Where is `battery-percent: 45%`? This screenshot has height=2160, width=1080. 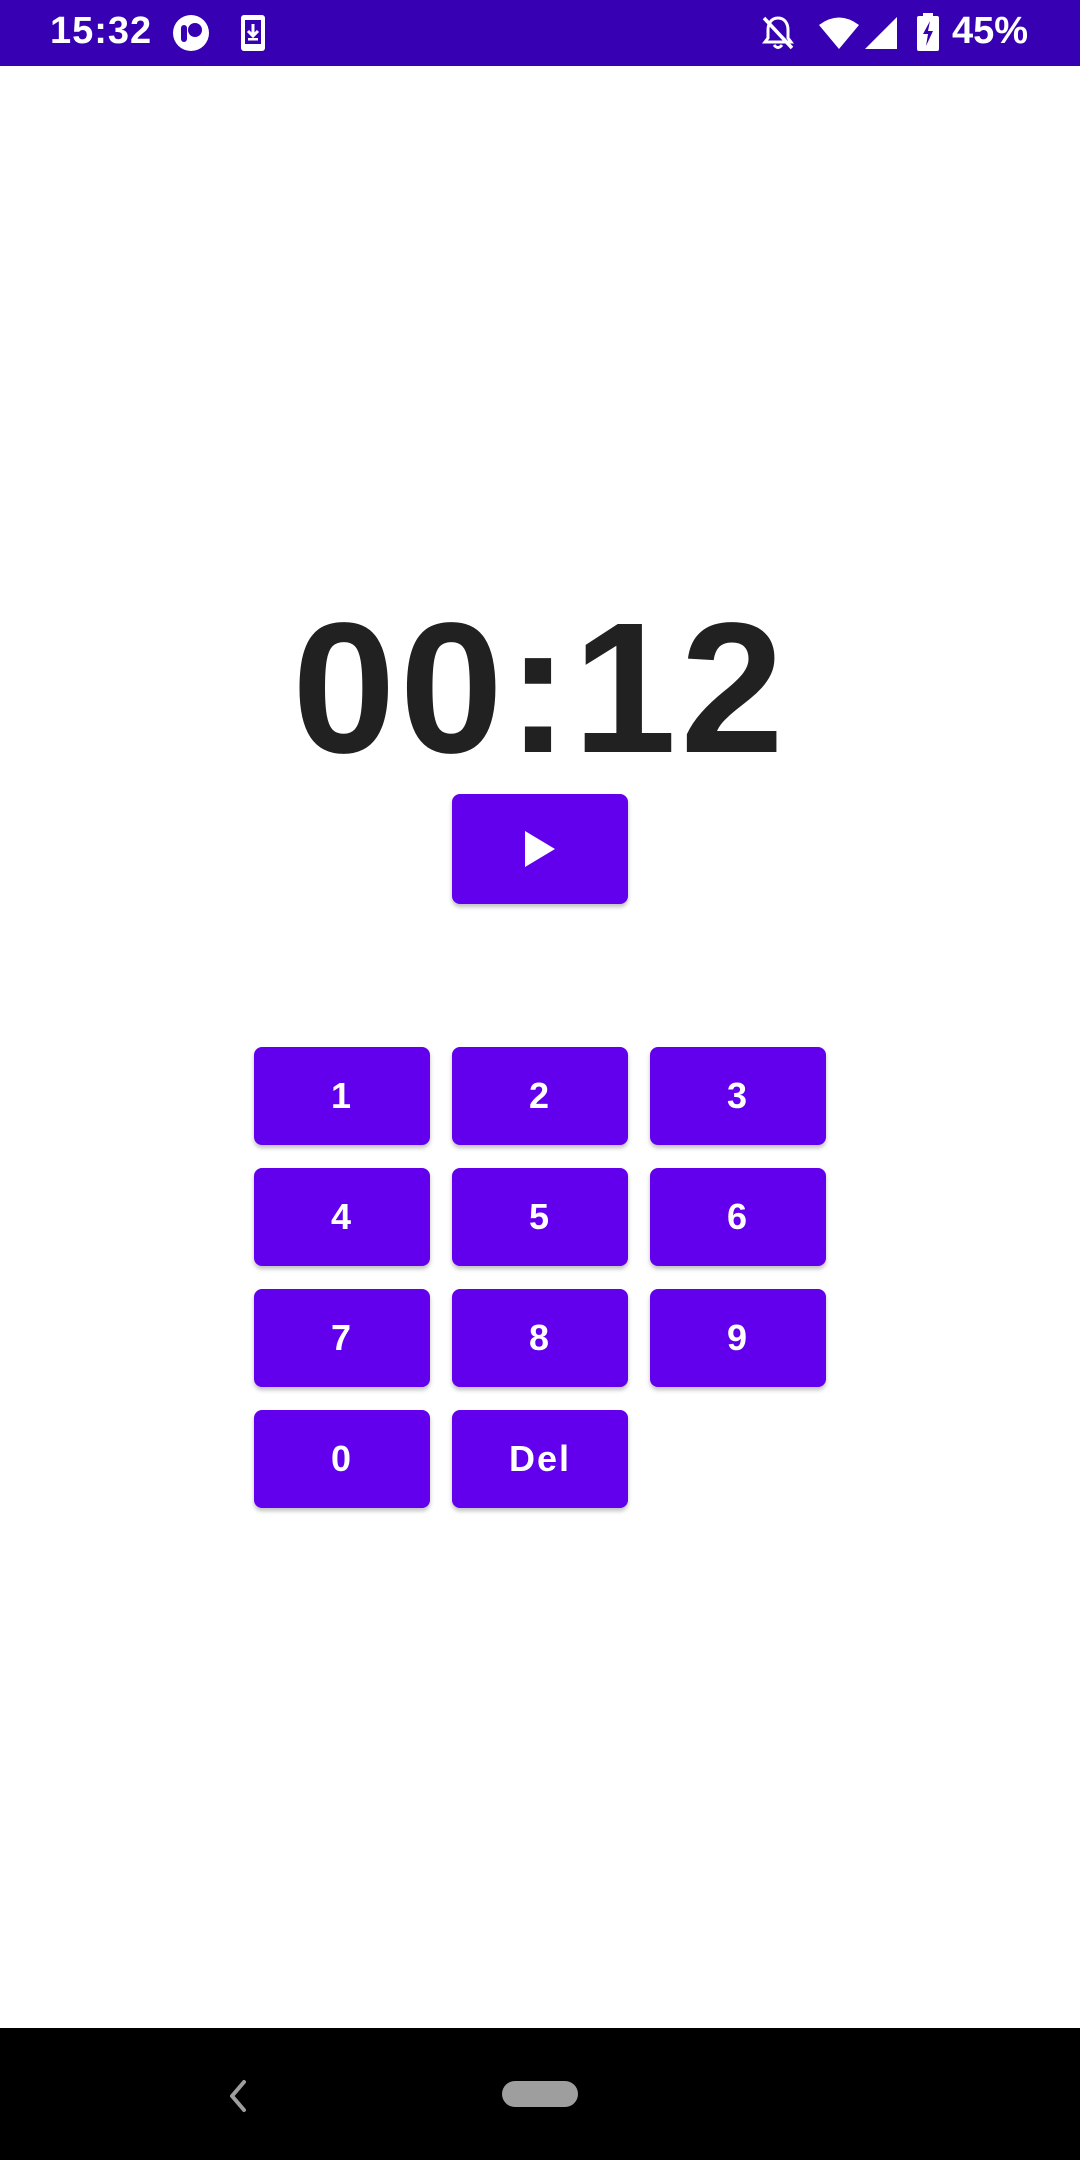
battery-percent: 45% is located at coordinates (990, 31).